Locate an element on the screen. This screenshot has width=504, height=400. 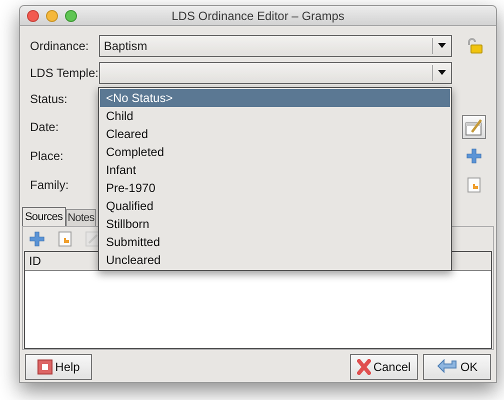
field-label: Ordinance: is located at coordinates (60, 46).